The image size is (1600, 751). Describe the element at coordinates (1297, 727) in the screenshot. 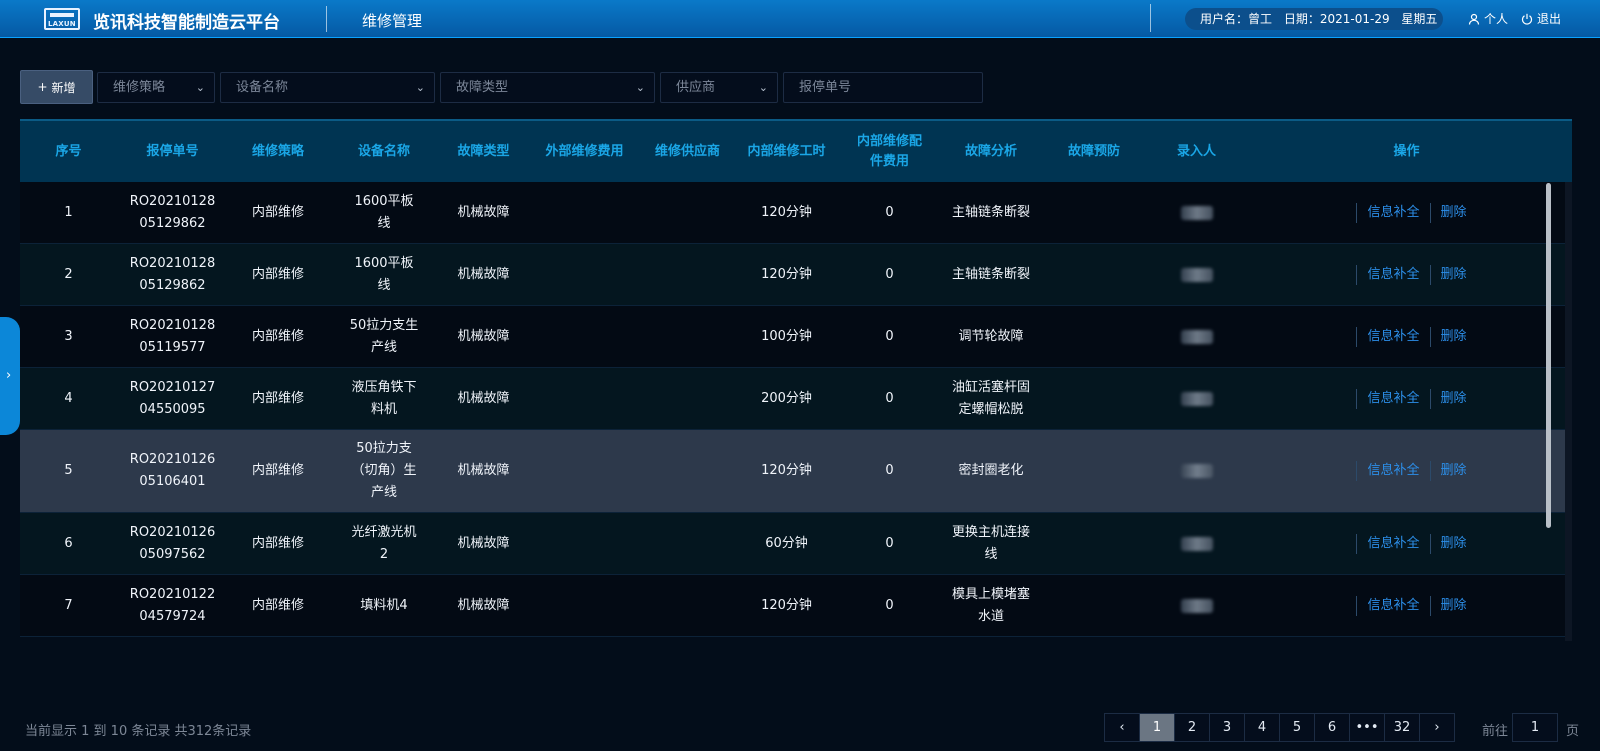

I see `page-button: 5` at that location.